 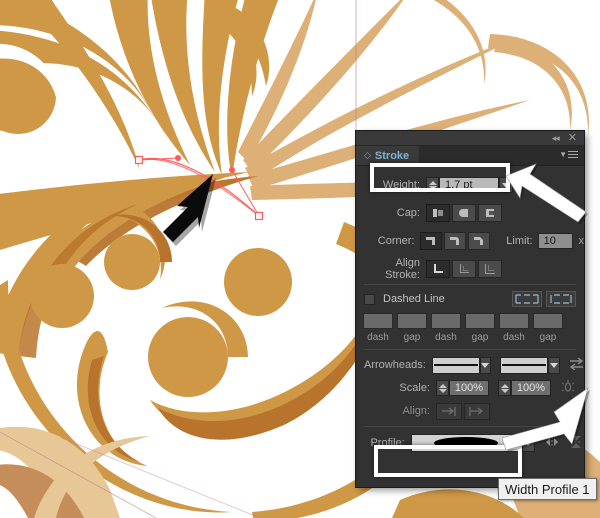 I want to click on align-row: Align:, so click(x=470, y=411).